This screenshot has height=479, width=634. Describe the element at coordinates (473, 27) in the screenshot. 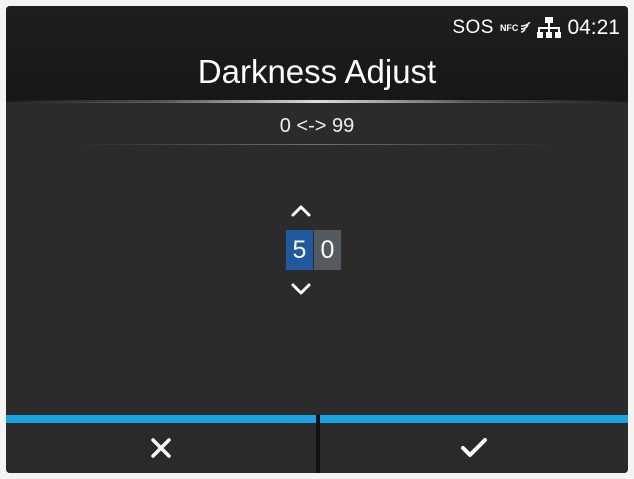

I see `sos-indicator: SOS` at that location.